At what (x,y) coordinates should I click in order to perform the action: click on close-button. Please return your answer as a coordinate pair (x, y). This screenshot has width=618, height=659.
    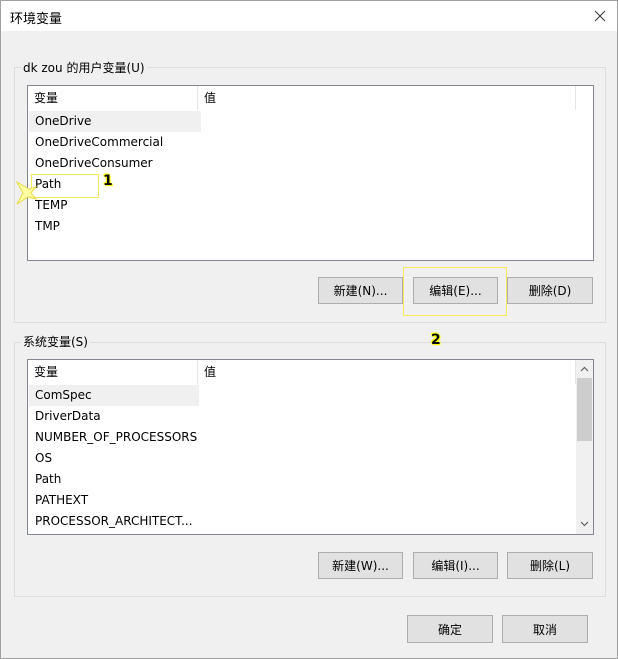
    Looking at the image, I should click on (600, 16).